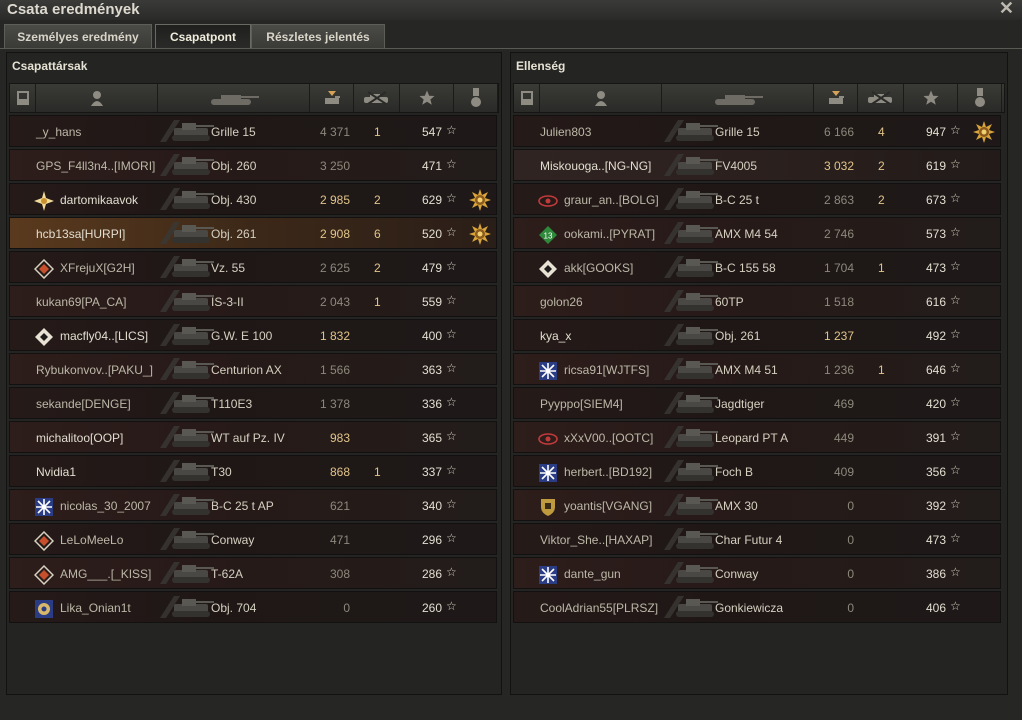  Describe the element at coordinates (228, 268) in the screenshot. I see `tank-name: Vz. 55` at that location.